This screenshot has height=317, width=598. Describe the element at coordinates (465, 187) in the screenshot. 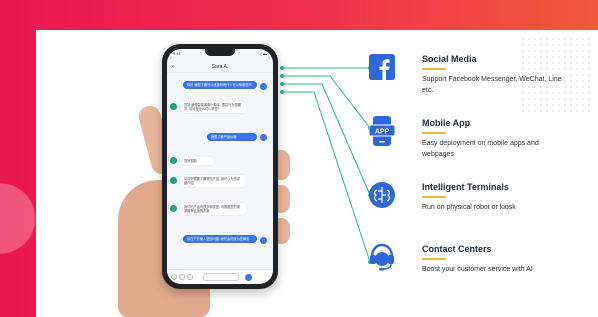

I see `channel-title: Intelligent Terminals` at that location.